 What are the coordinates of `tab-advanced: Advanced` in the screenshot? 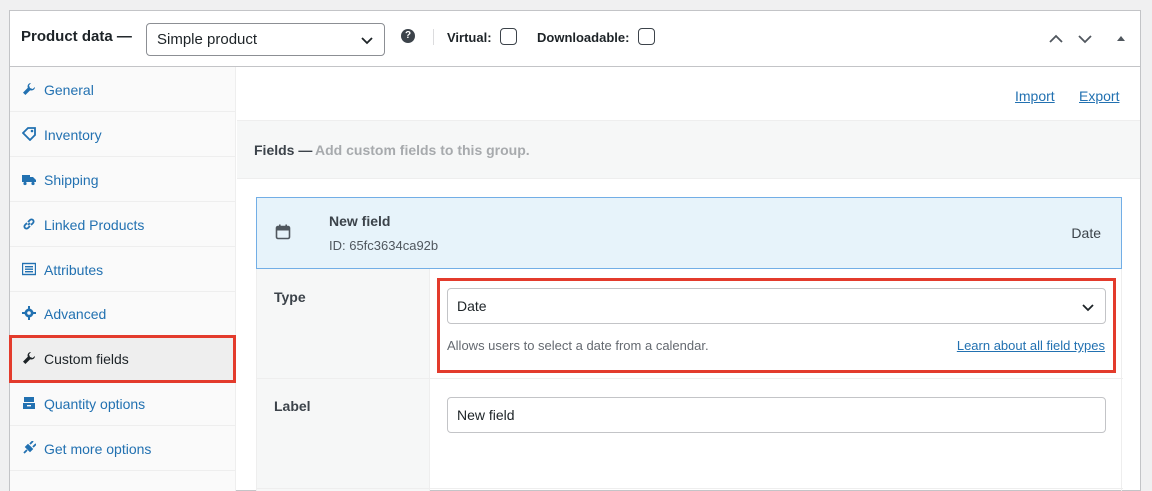 It's located at (123, 313).